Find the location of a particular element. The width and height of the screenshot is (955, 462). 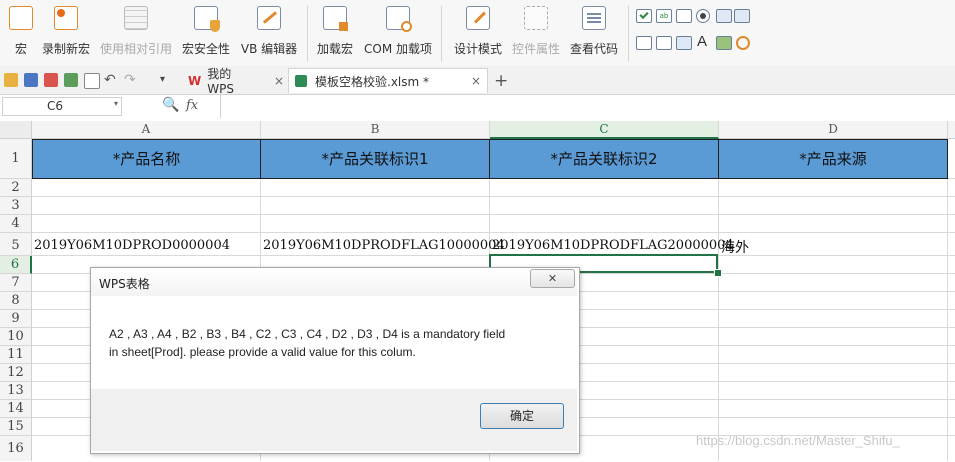

print-preview-icon is located at coordinates (92, 81).